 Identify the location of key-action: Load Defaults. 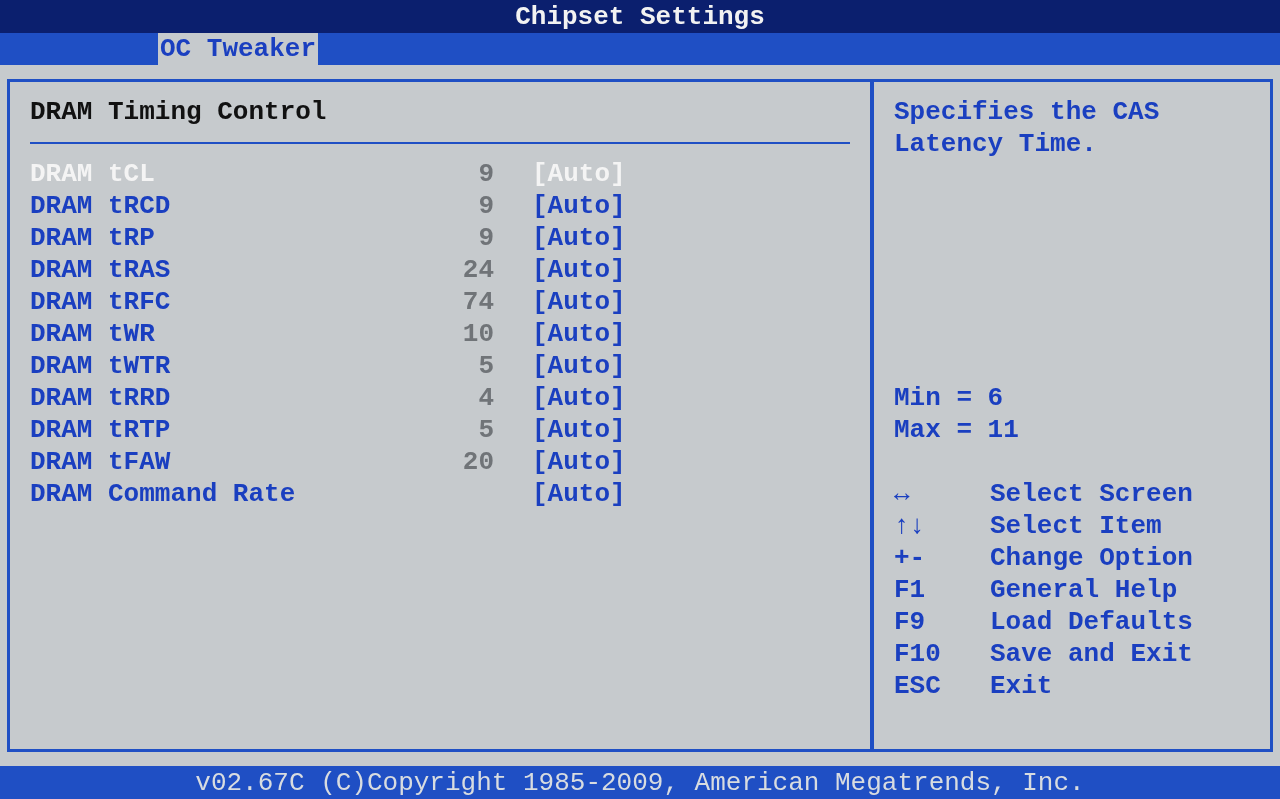
(1091, 622).